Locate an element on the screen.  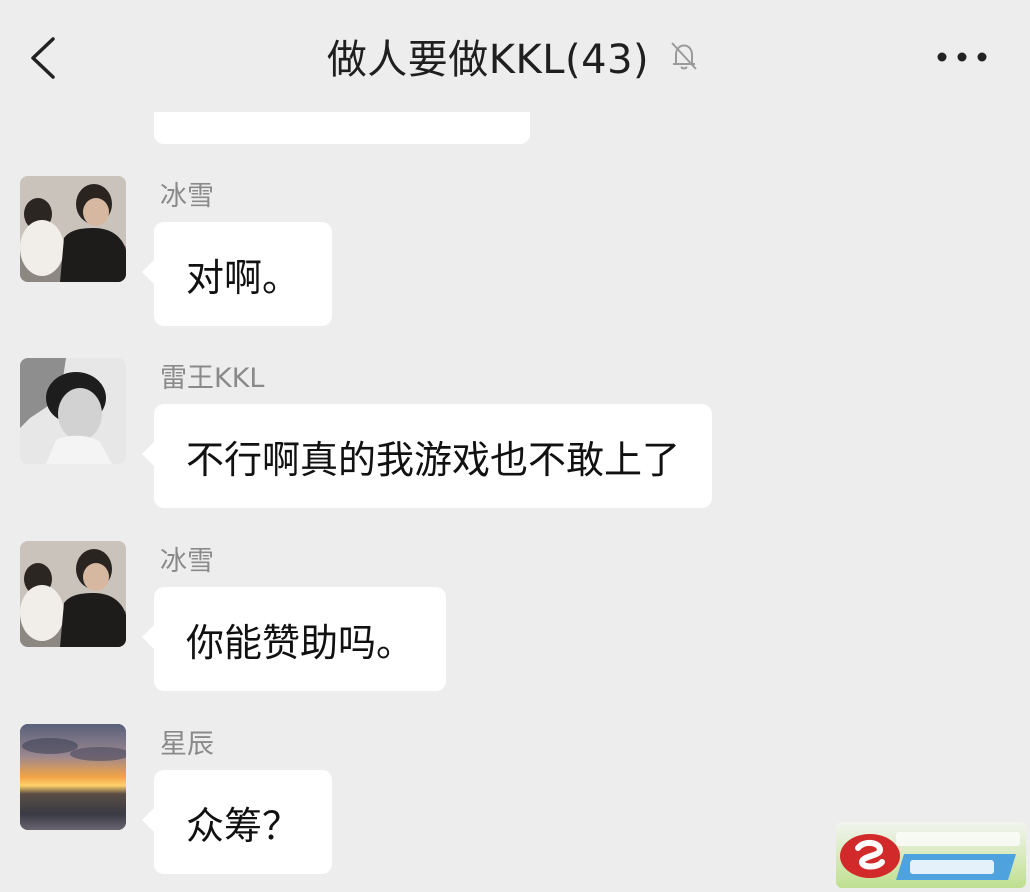
watermark-logo is located at coordinates (931, 855).